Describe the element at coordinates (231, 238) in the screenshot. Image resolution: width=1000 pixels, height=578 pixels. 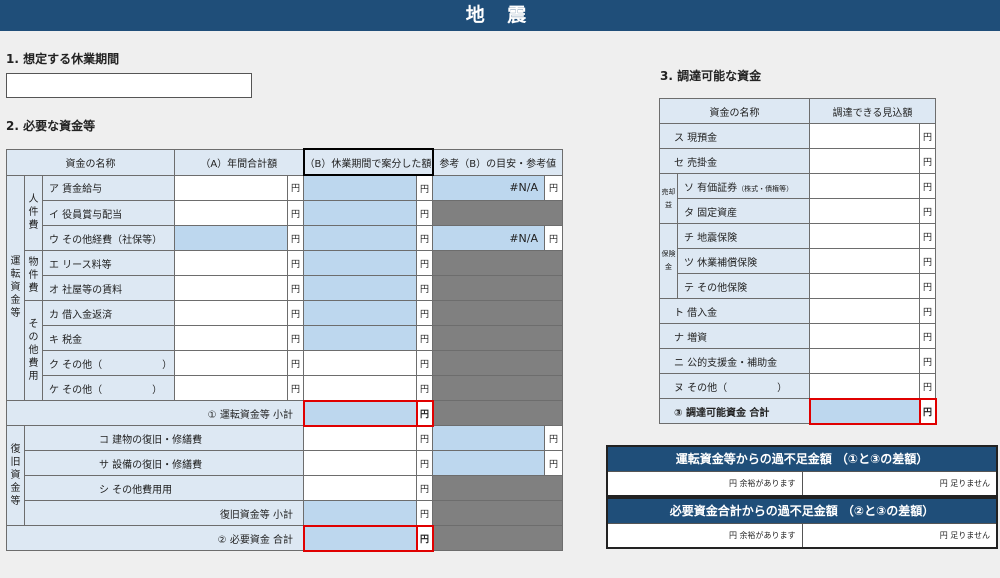
I see `annual-calculated-cell` at that location.